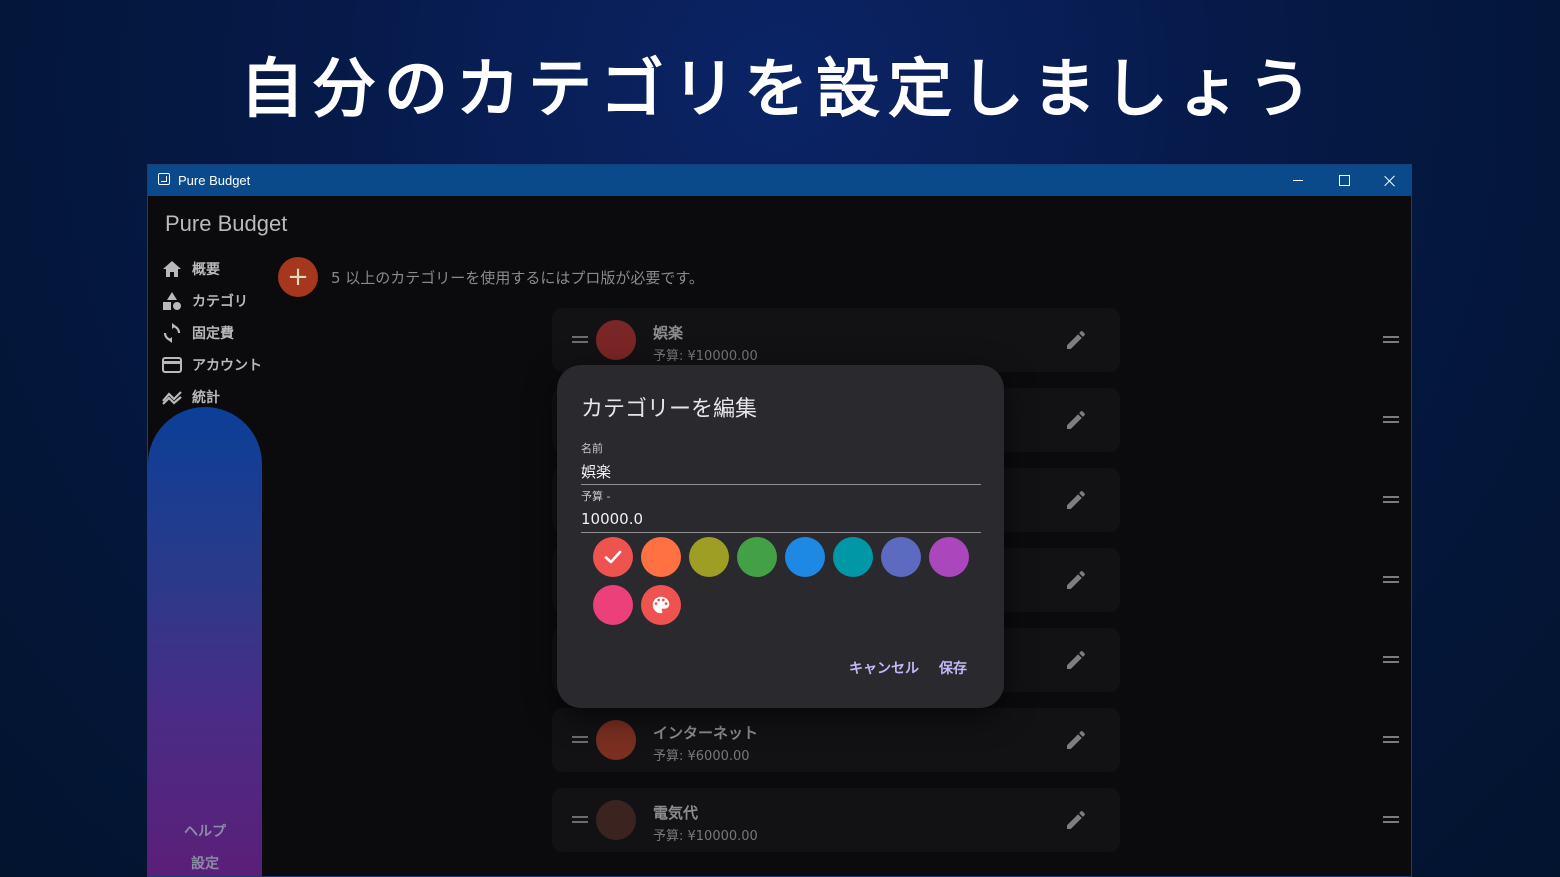  I want to click on palette-icon, so click(661, 605).